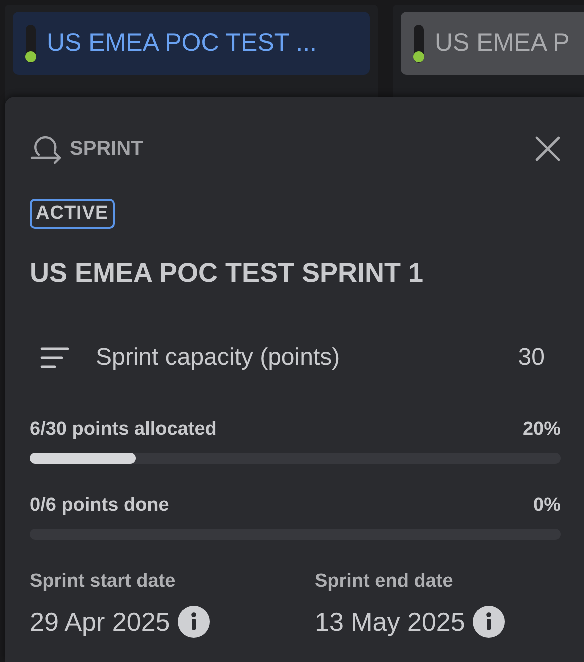  I want to click on date-label: Sprint end date, so click(384, 582).